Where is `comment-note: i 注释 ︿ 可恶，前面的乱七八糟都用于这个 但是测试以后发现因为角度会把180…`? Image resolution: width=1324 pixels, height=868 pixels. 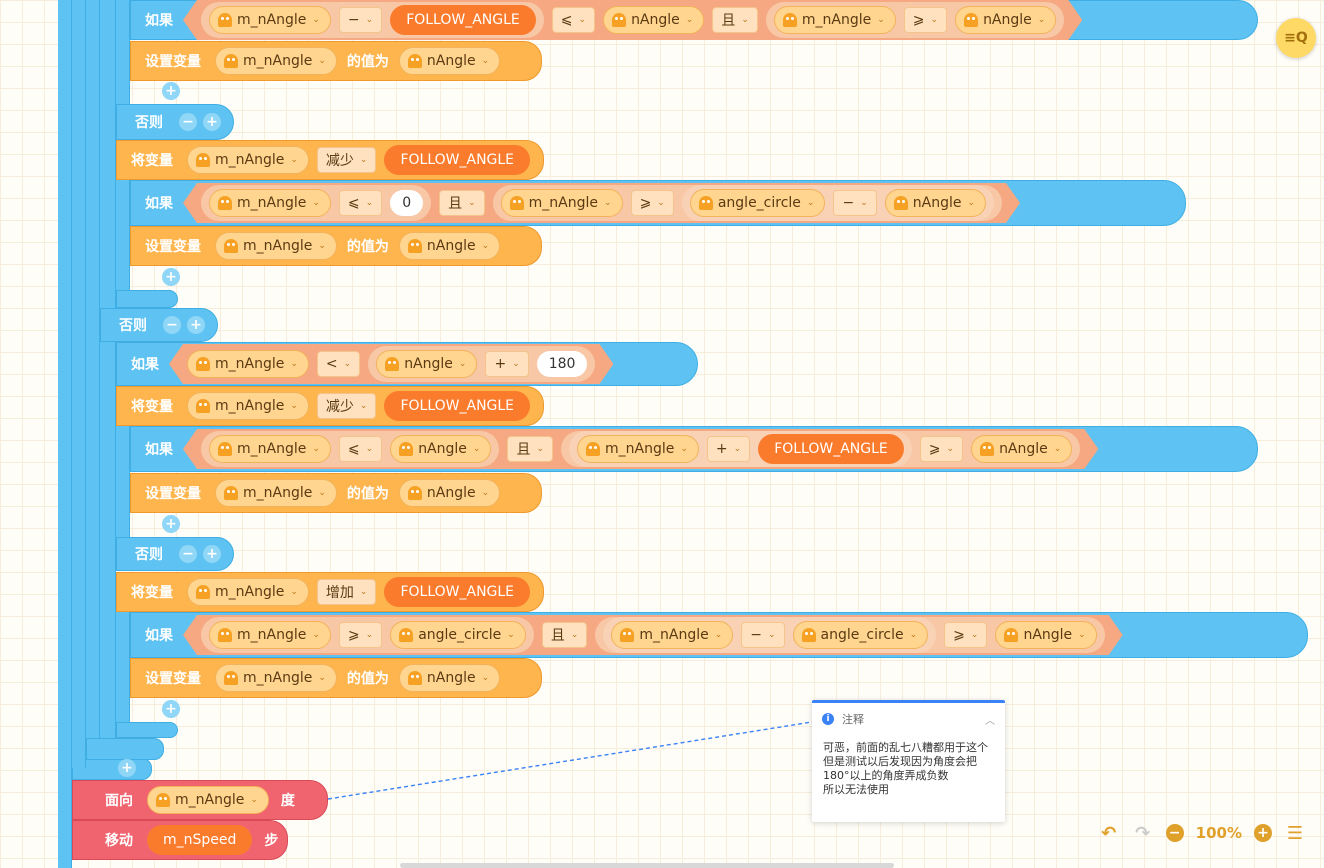
comment-note: i 注释 ︿ 可恶，前面的乱七八糟都用于这个 但是测试以后发现因为角度会把180… is located at coordinates (908, 761).